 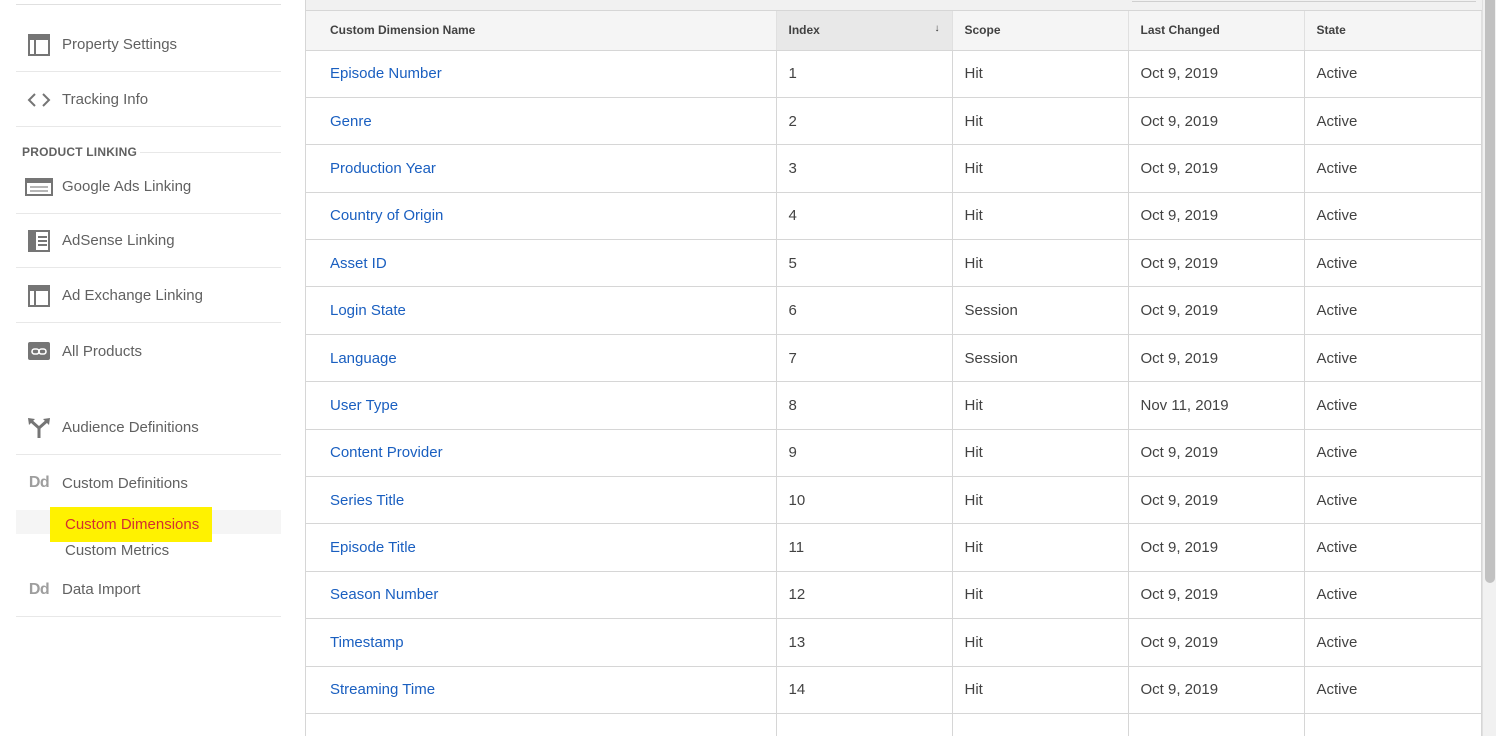 What do you see at coordinates (864, 31) in the screenshot?
I see `column-header-index: Index ↓` at bounding box center [864, 31].